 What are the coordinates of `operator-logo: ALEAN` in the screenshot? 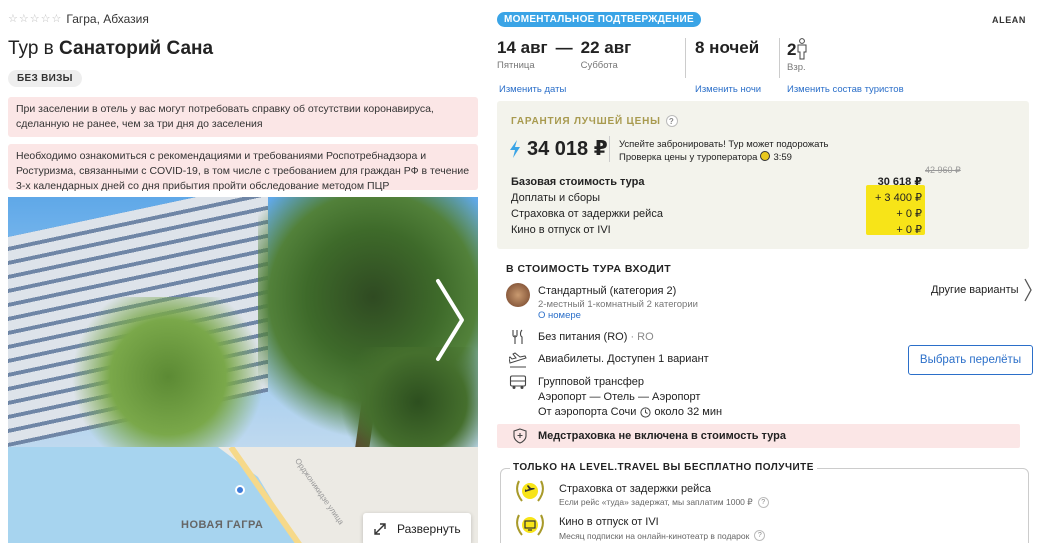 It's located at (1009, 20).